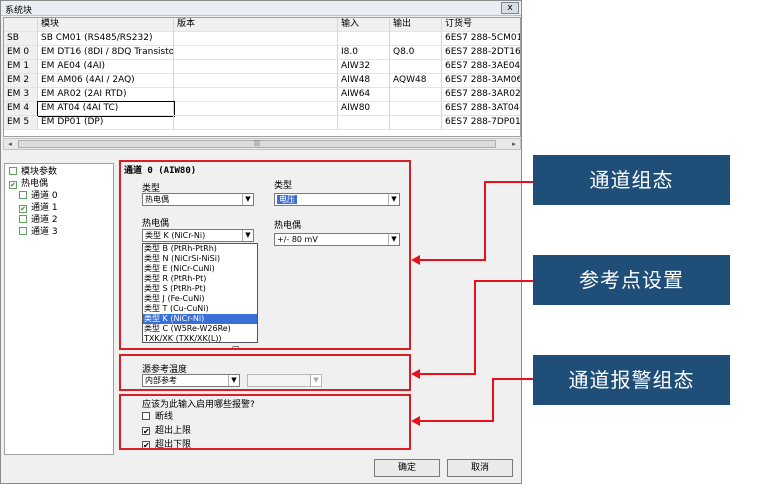  What do you see at coordinates (10, 144) in the screenshot?
I see `scroll-left-icon: ◂` at bounding box center [10, 144].